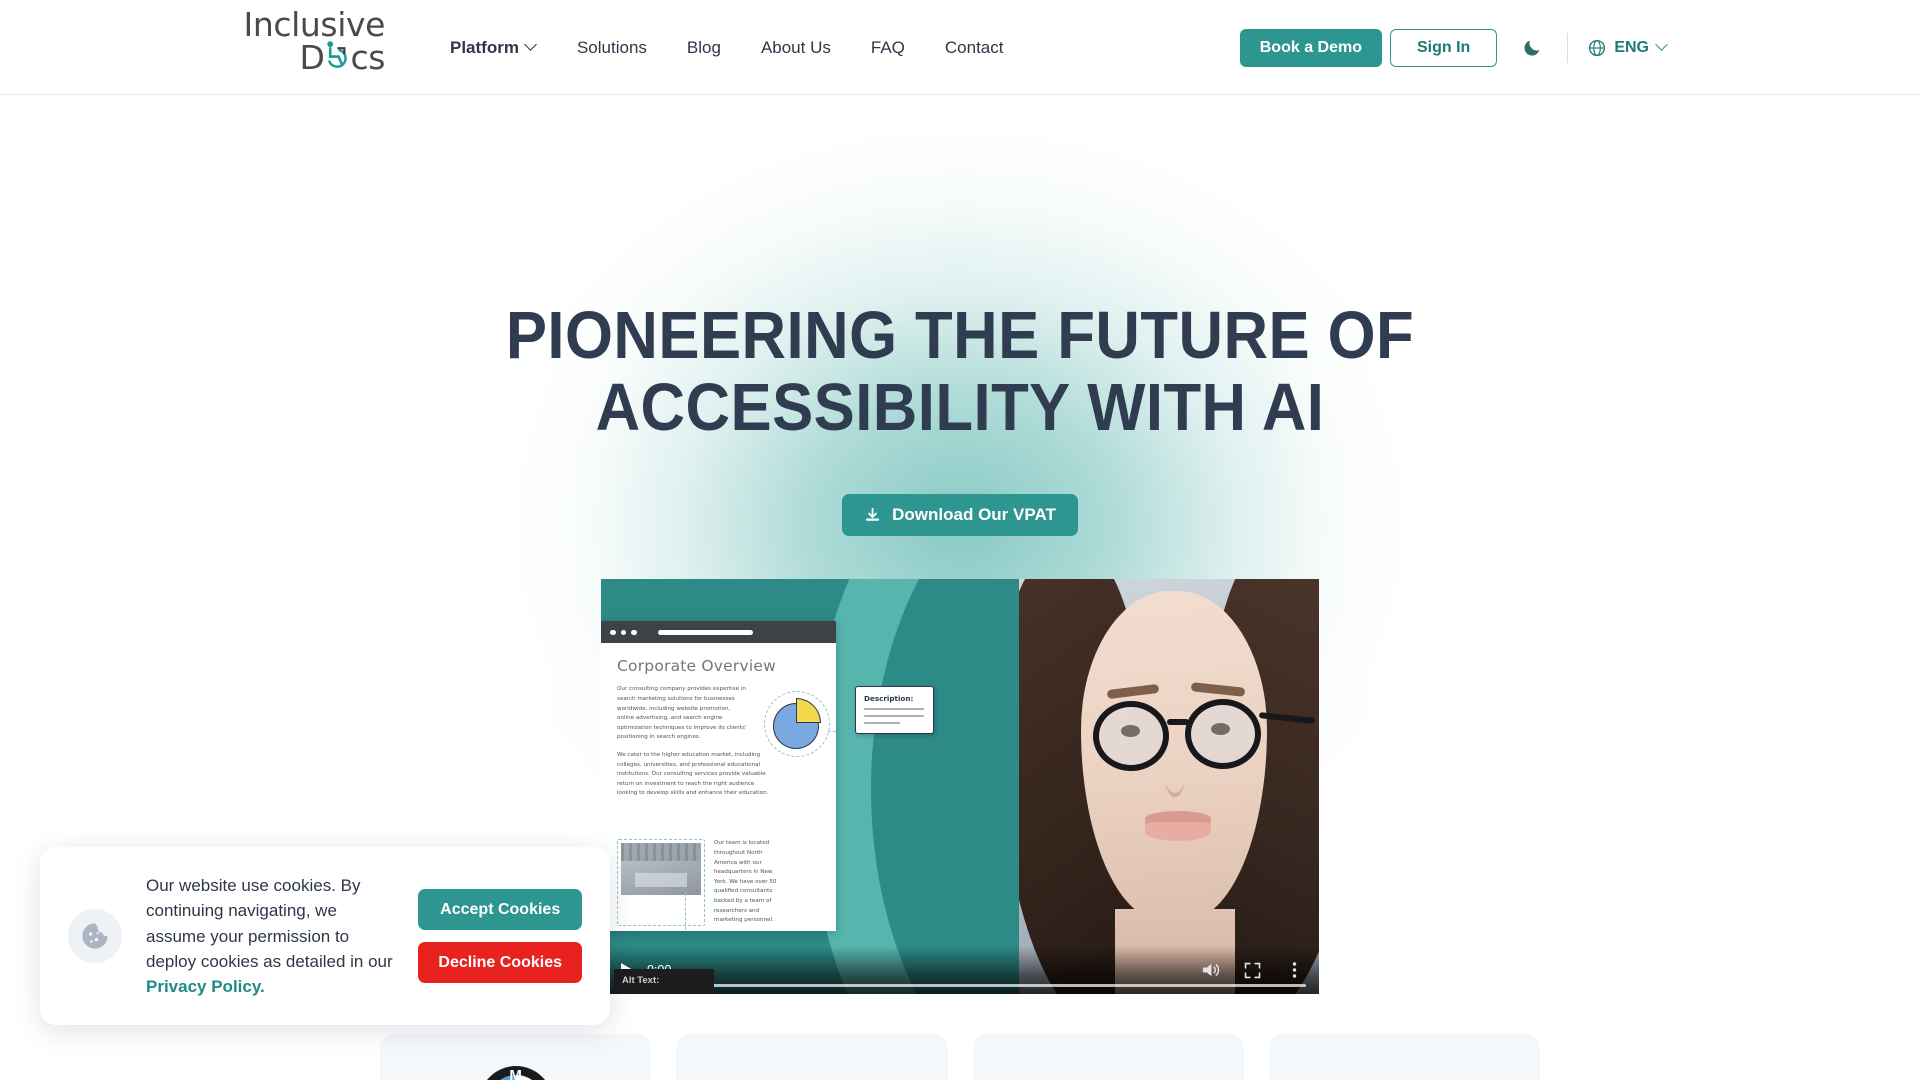 Image resolution: width=1920 pixels, height=1080 pixels. I want to click on alt-text-tooltip: Alt Text:, so click(664, 982).